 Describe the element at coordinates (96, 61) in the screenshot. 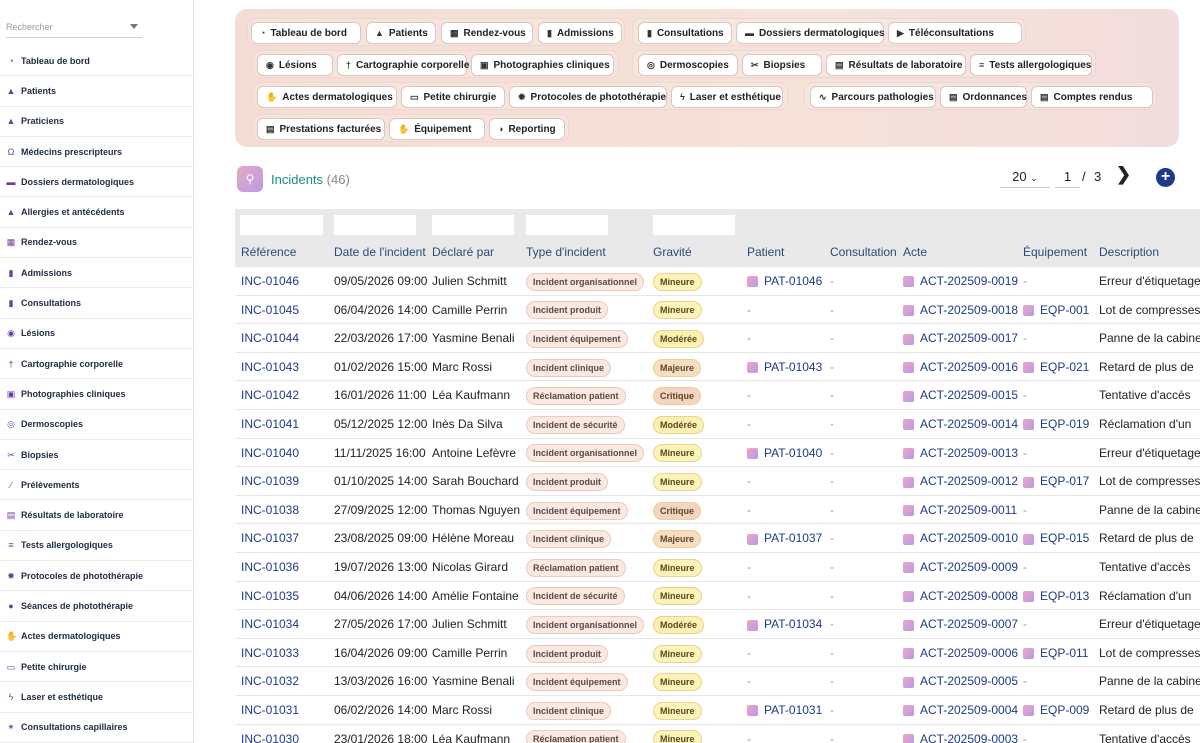

I see `sidebar-item: ◔ Tableau de bord` at that location.